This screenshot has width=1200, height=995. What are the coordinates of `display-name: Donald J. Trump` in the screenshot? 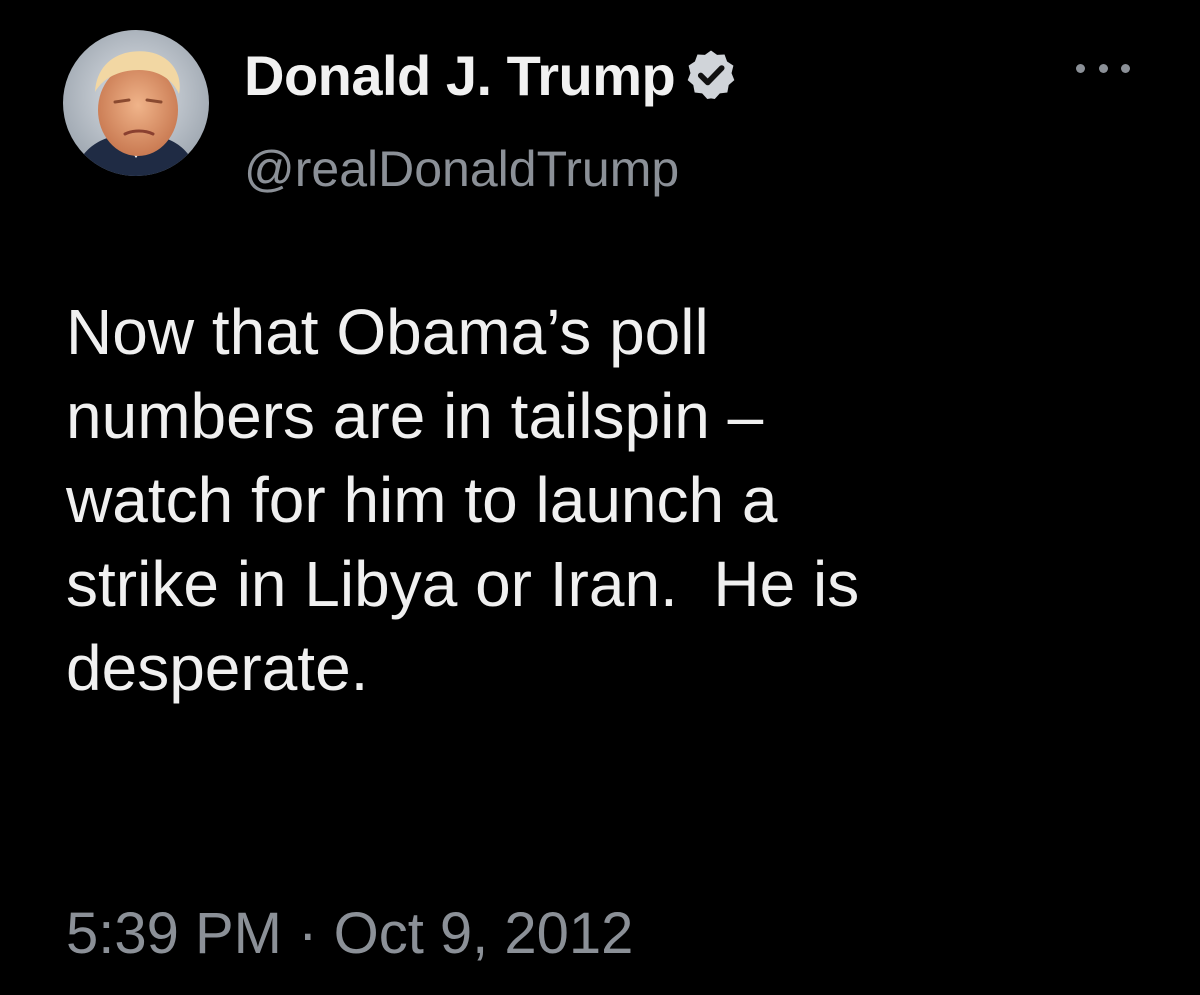 It's located at (460, 75).